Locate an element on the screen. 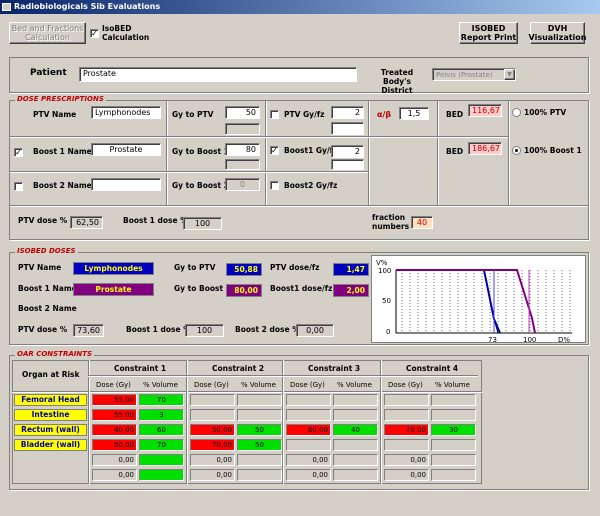  bed-label: BED is located at coordinates (455, 114).